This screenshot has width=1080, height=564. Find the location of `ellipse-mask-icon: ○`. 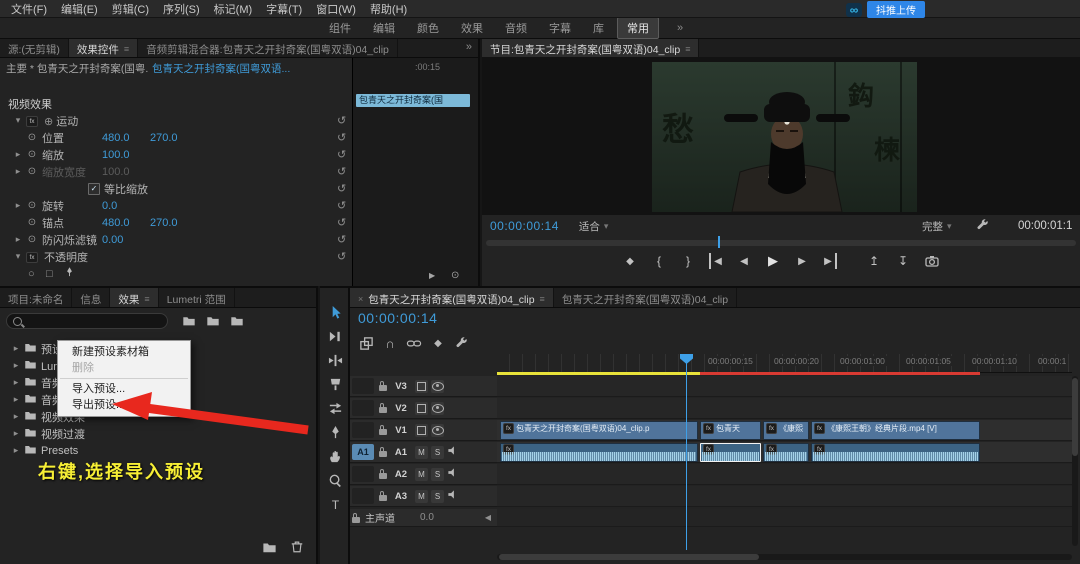

ellipse-mask-icon: ○ is located at coordinates (31, 274).